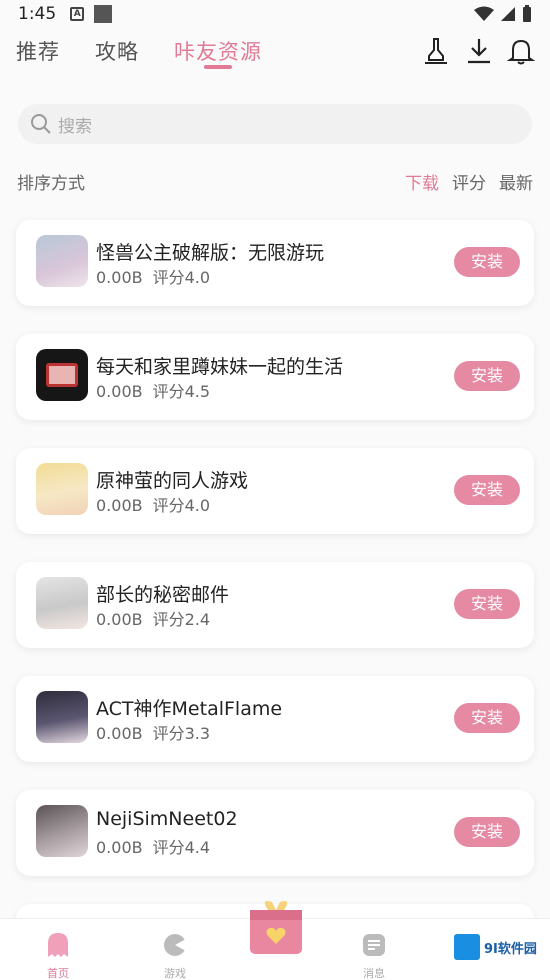 The height and width of the screenshot is (980, 550). What do you see at coordinates (167, 819) in the screenshot?
I see `app-name: NejiSimNeet02` at bounding box center [167, 819].